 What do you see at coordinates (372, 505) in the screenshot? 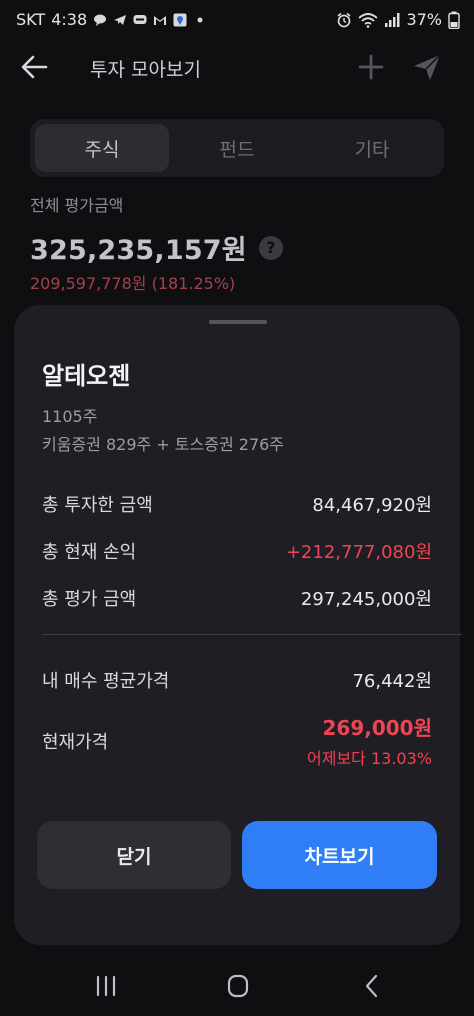
I see `total-invested-value: 84,467,920원` at bounding box center [372, 505].